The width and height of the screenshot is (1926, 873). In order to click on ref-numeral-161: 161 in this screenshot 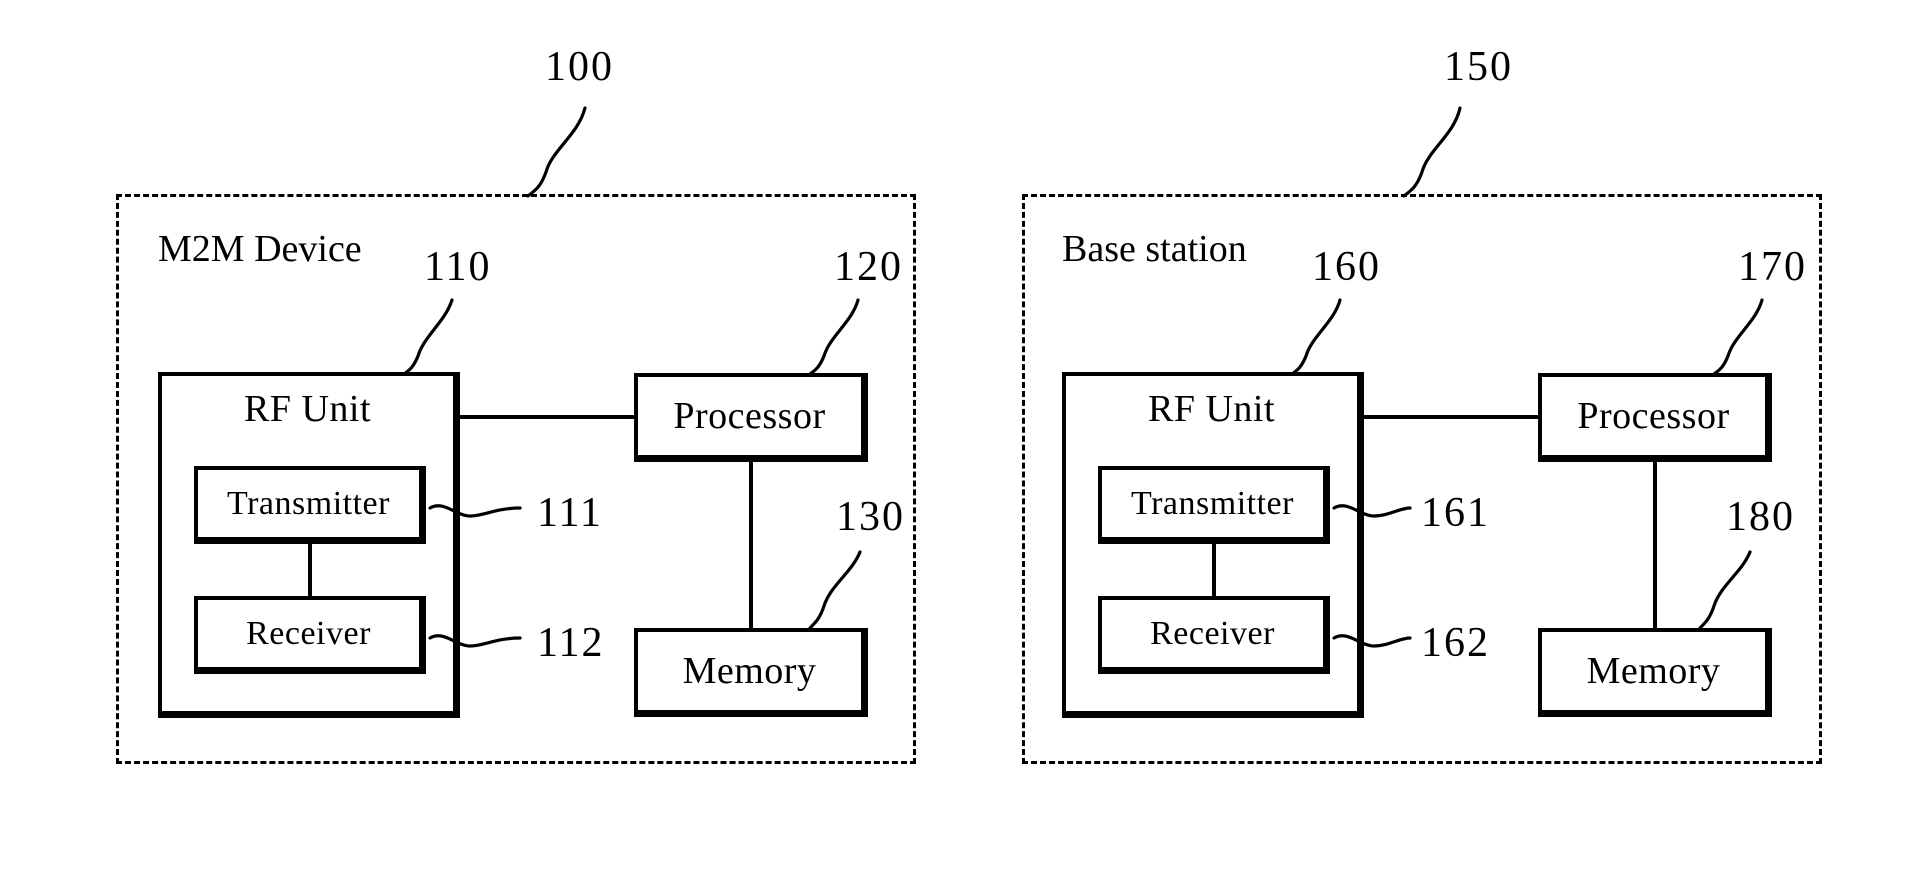, I will do `click(1455, 513)`.